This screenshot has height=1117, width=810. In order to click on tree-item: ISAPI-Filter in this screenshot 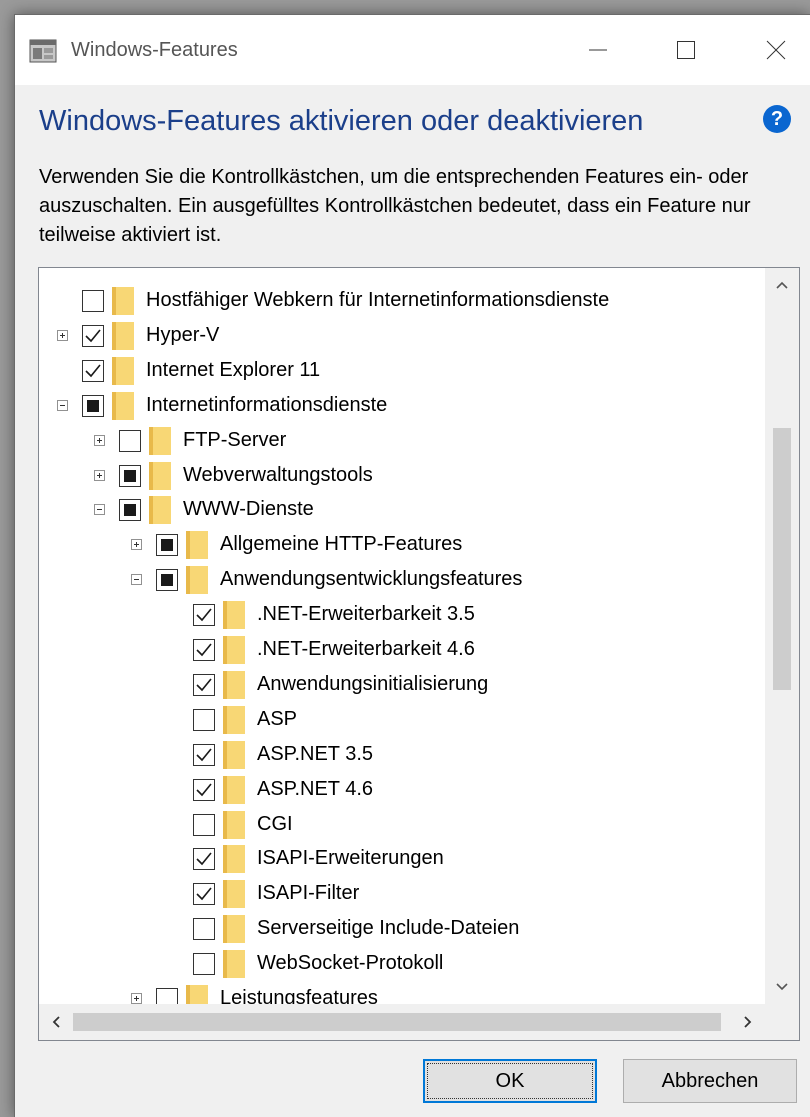, I will do `click(402, 894)`.